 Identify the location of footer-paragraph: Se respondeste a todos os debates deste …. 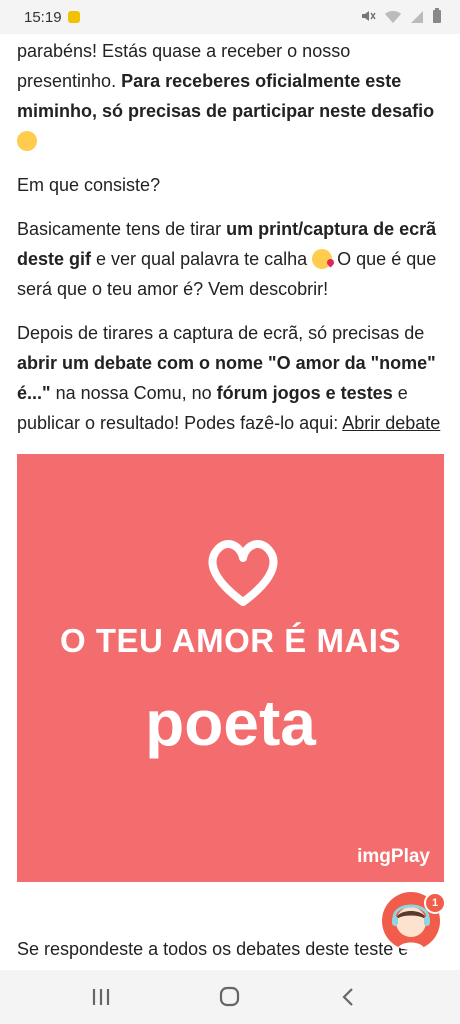
(213, 949).